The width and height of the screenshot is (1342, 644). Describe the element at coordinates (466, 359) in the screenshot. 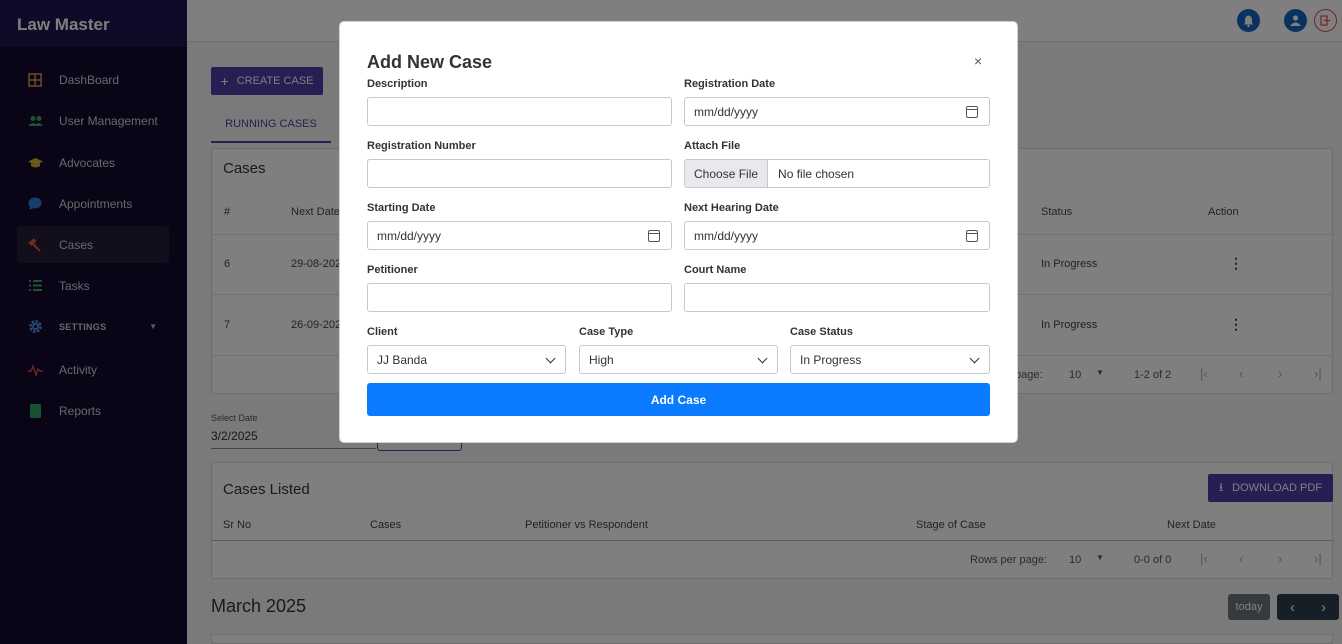

I see `client-select: JJ Banda` at that location.